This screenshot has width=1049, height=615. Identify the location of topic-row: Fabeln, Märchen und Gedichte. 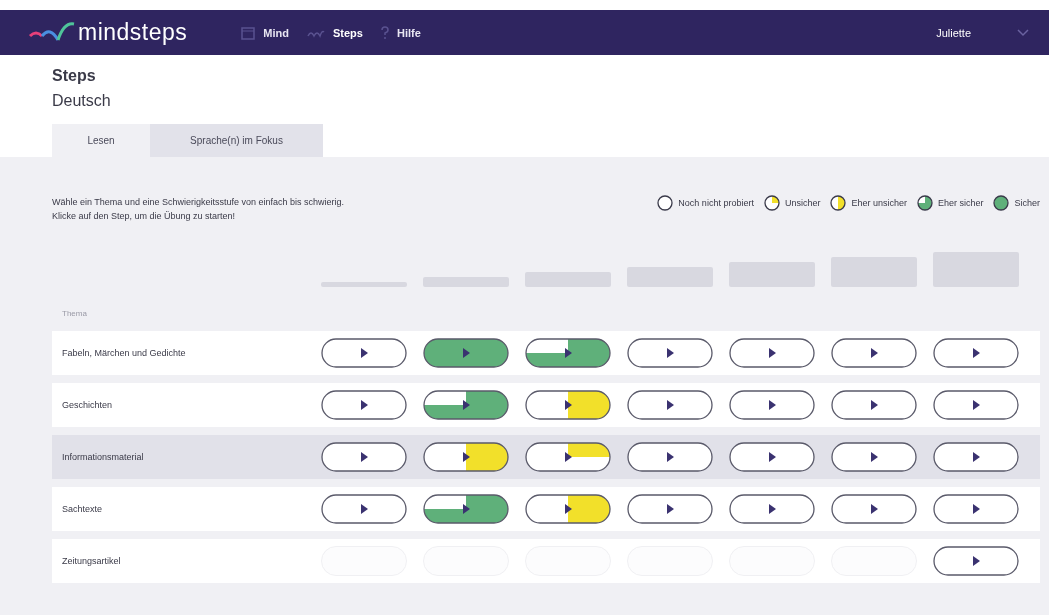
(546, 353).